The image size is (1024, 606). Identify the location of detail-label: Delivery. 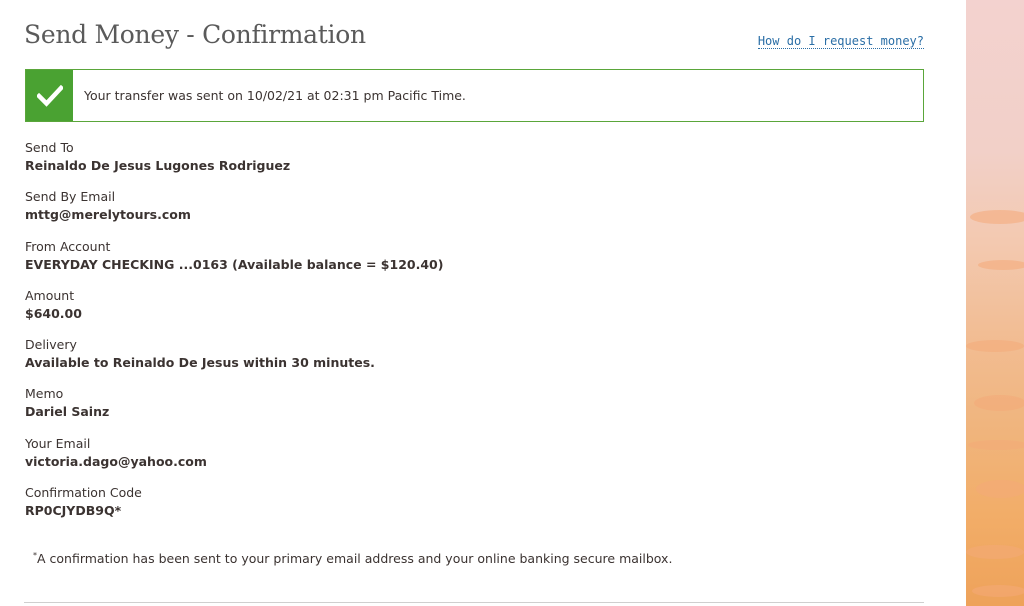
(51, 345).